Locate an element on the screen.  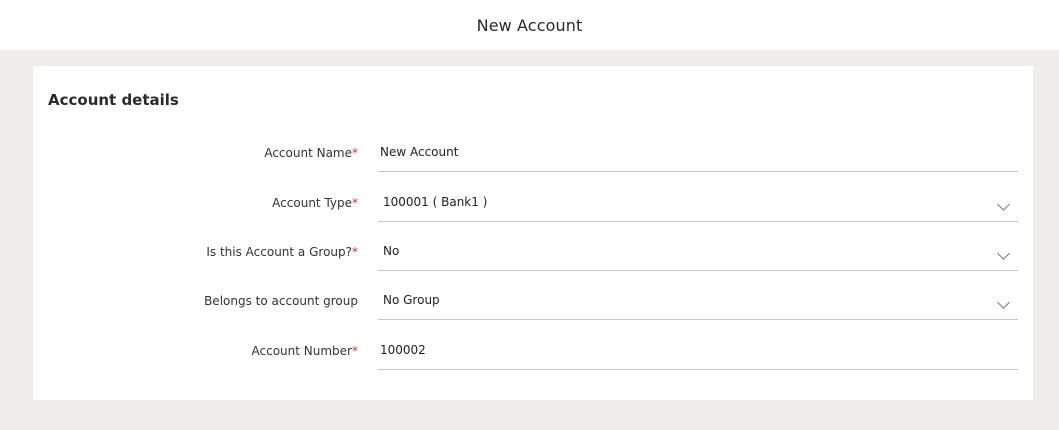
account-type-row: Account Type* 100001 ( Bank1 ) is located at coordinates (533, 203).